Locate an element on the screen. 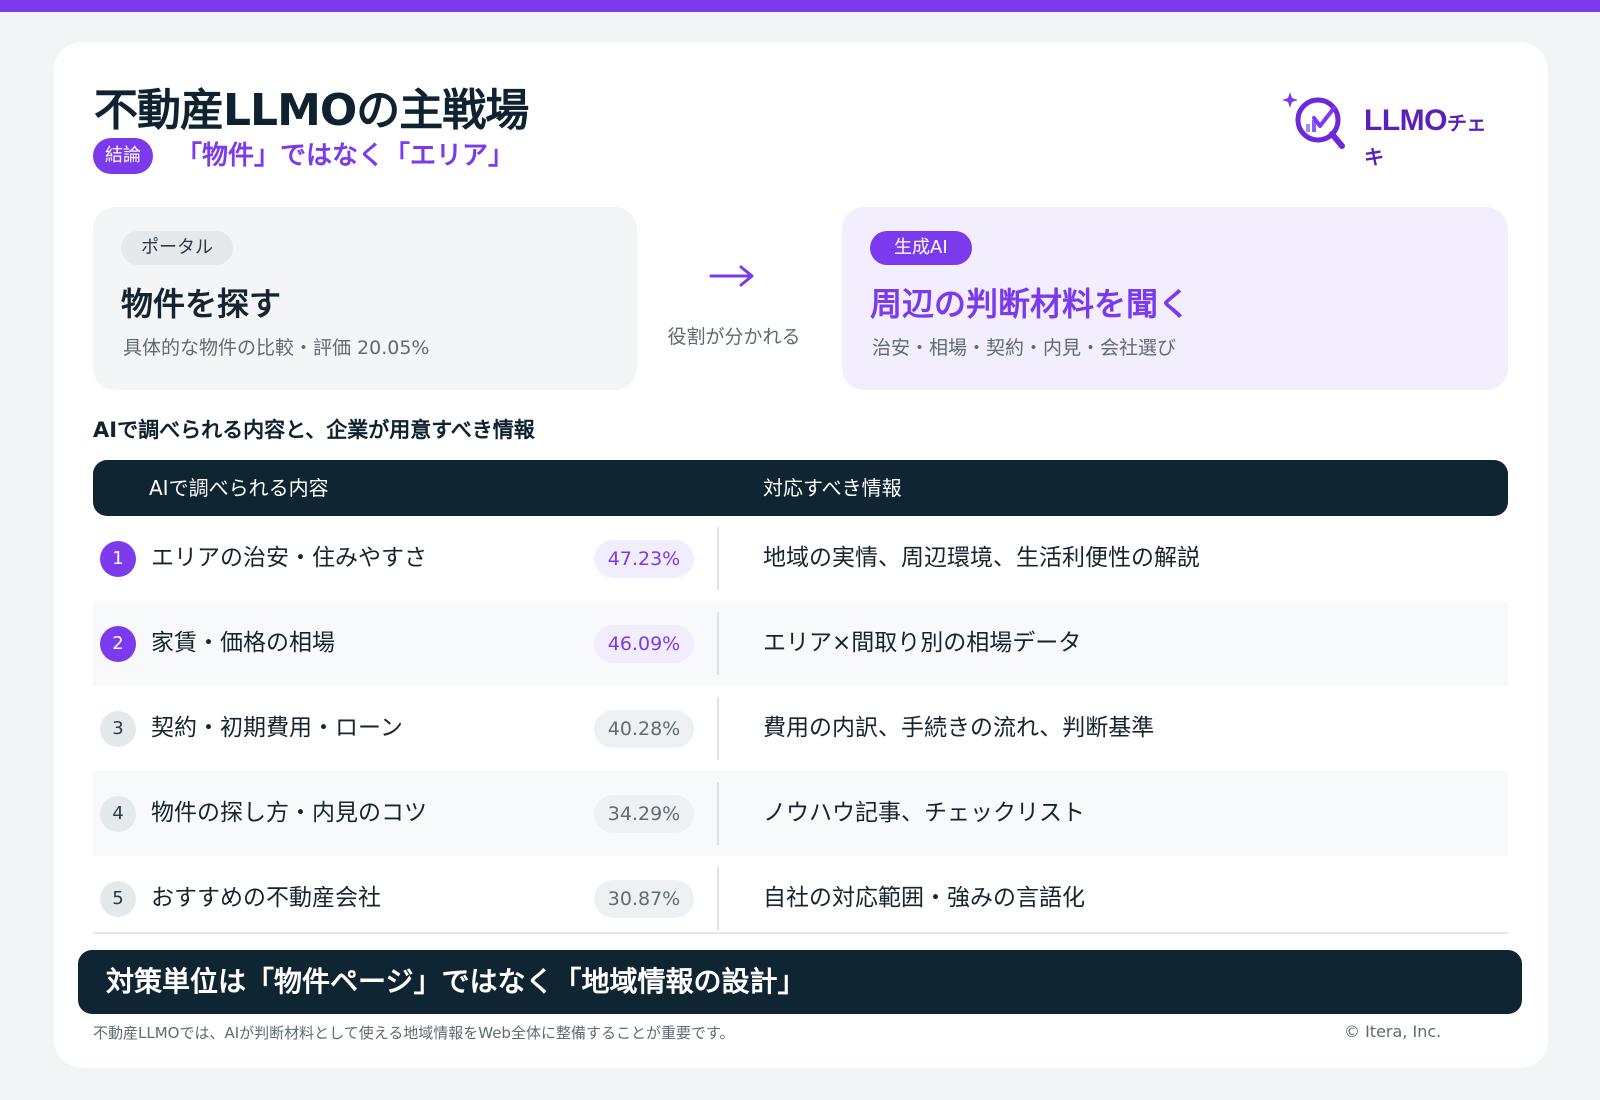 The height and width of the screenshot is (1100, 1600). right-arrow-icon is located at coordinates (731, 276).